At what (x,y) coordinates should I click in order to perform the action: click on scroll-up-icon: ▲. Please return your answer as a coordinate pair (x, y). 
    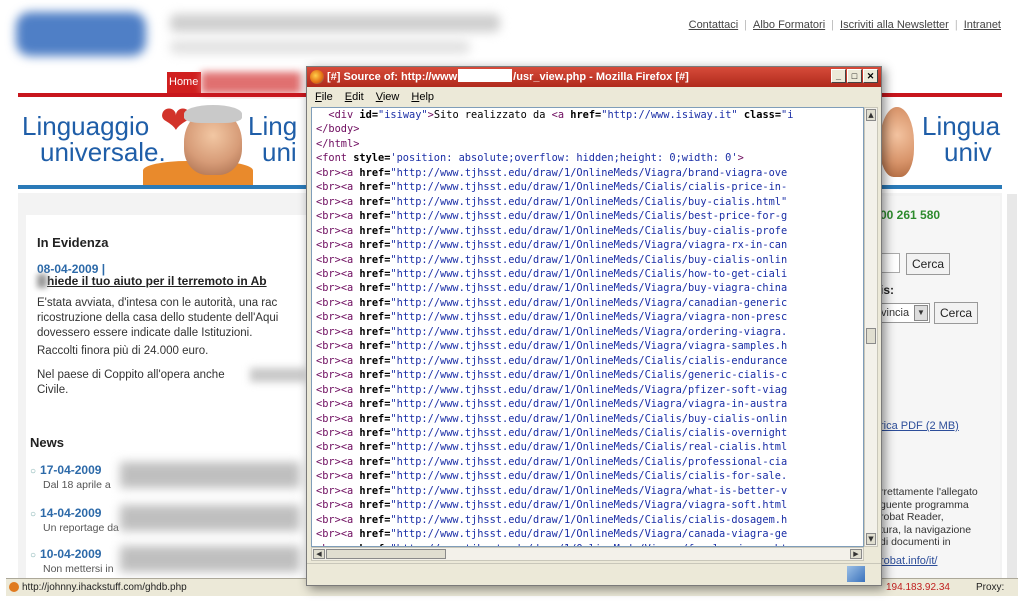
    Looking at the image, I should click on (871, 115).